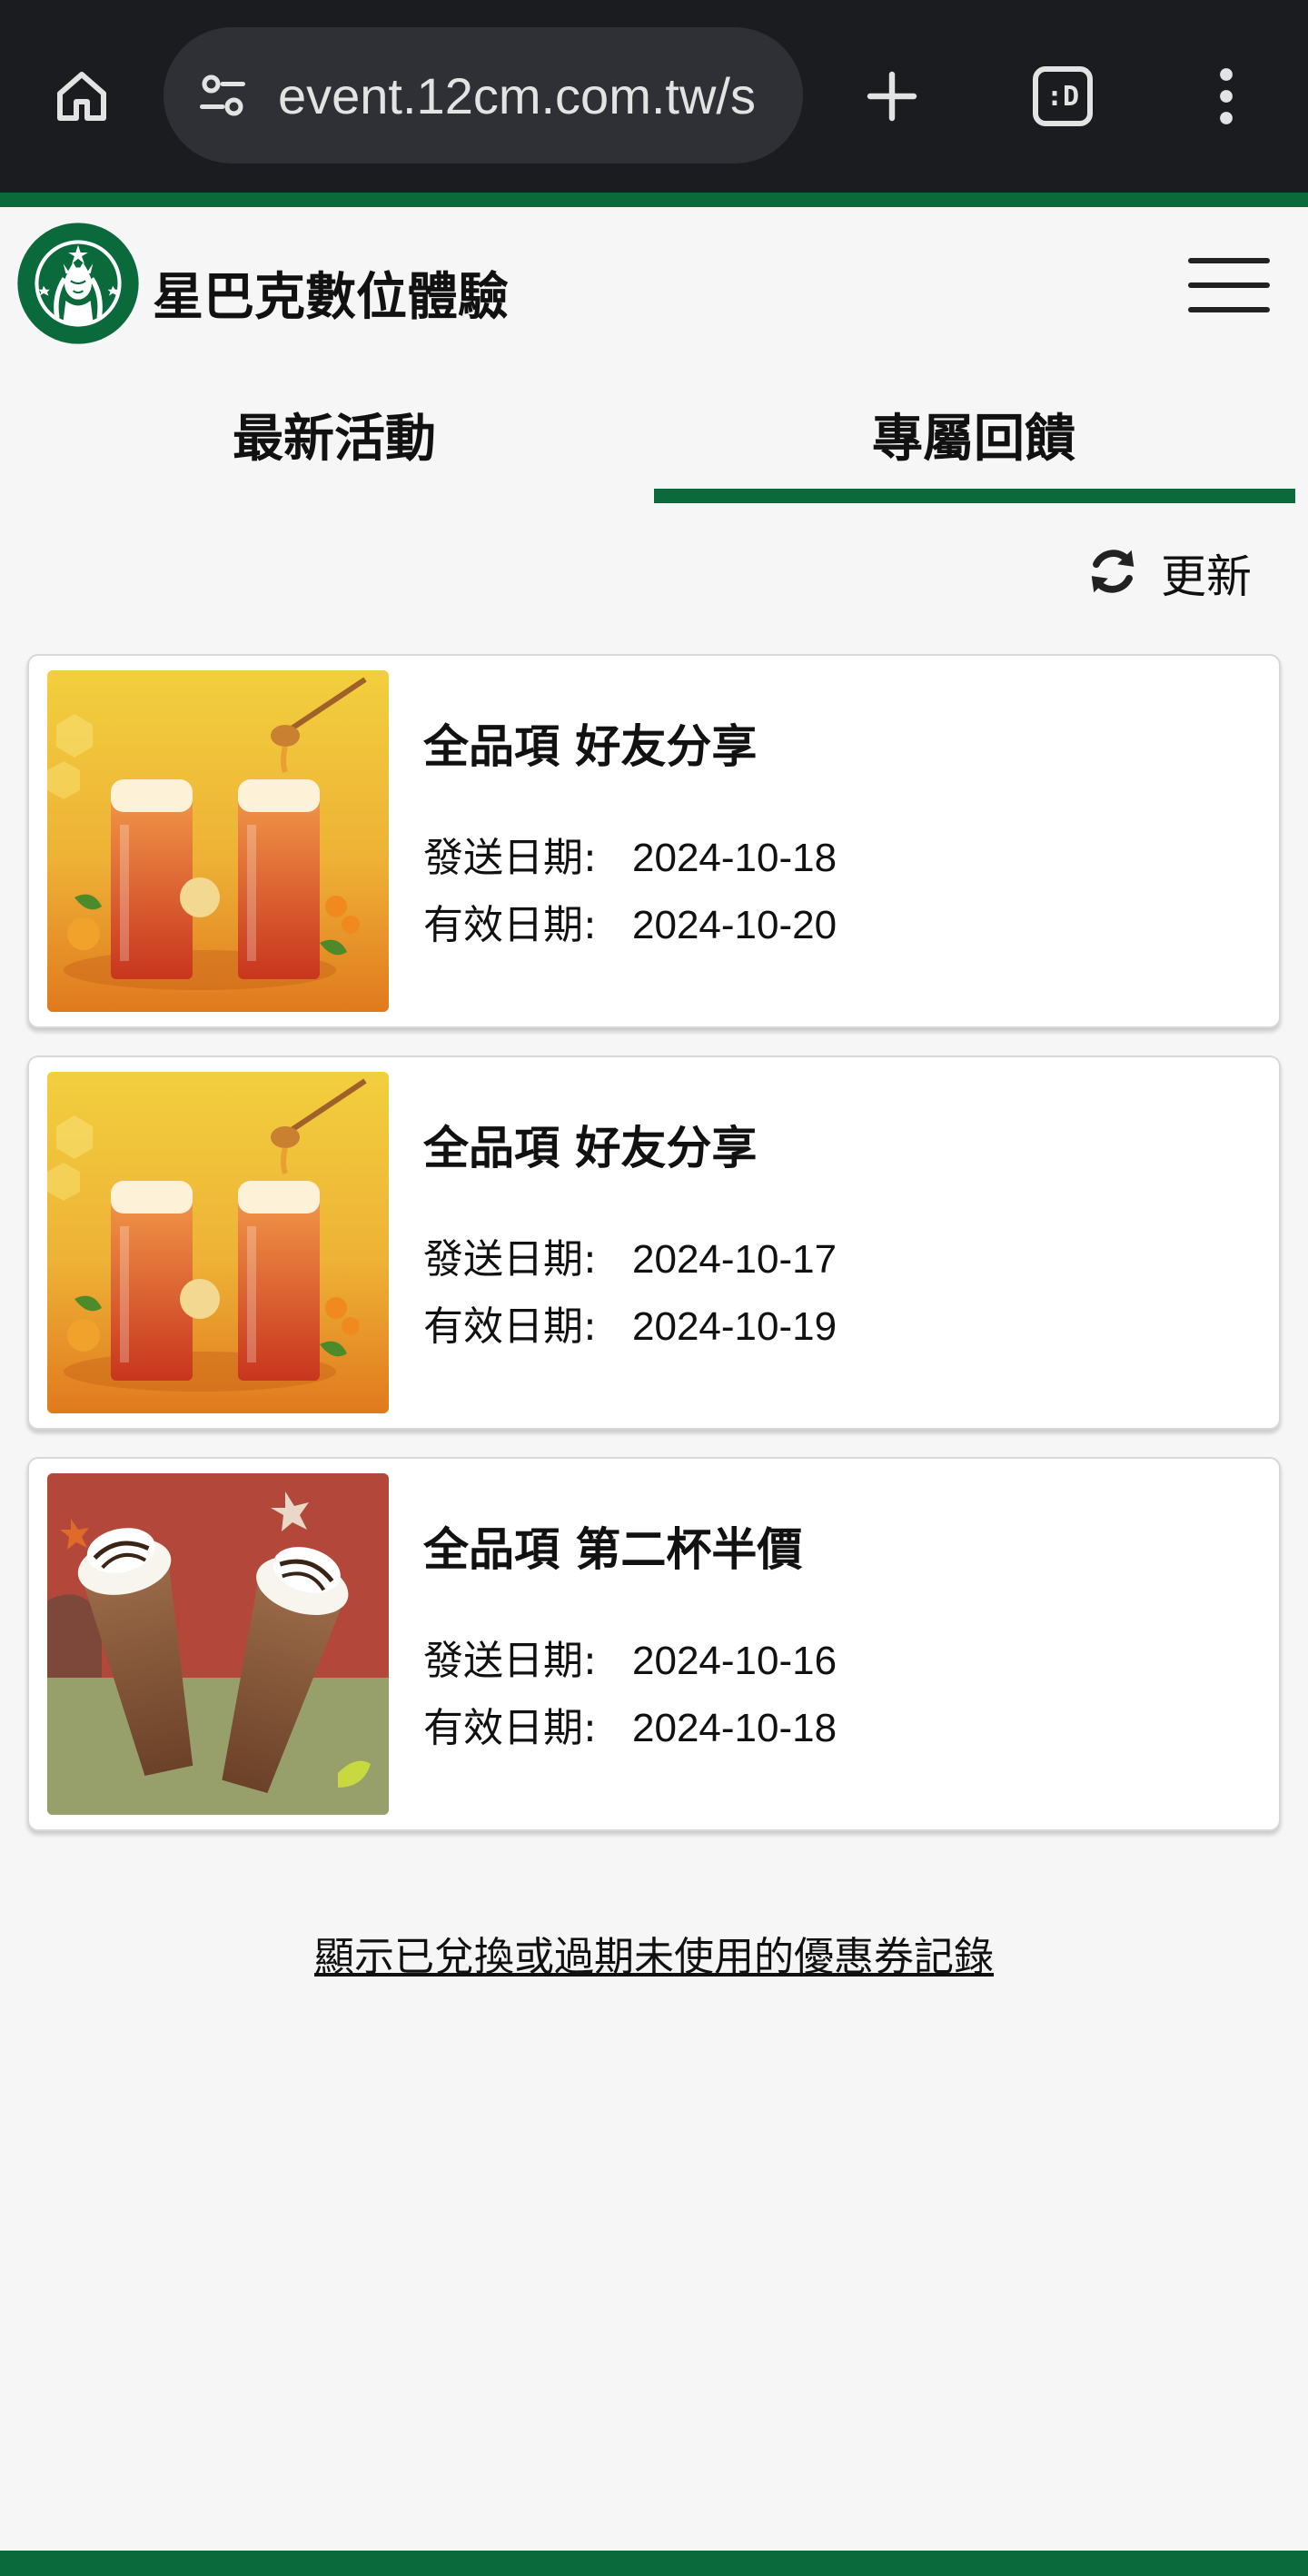 This screenshot has height=2576, width=1308. What do you see at coordinates (734, 1661) in the screenshot?
I see `send-date-value: 2024-10-16` at bounding box center [734, 1661].